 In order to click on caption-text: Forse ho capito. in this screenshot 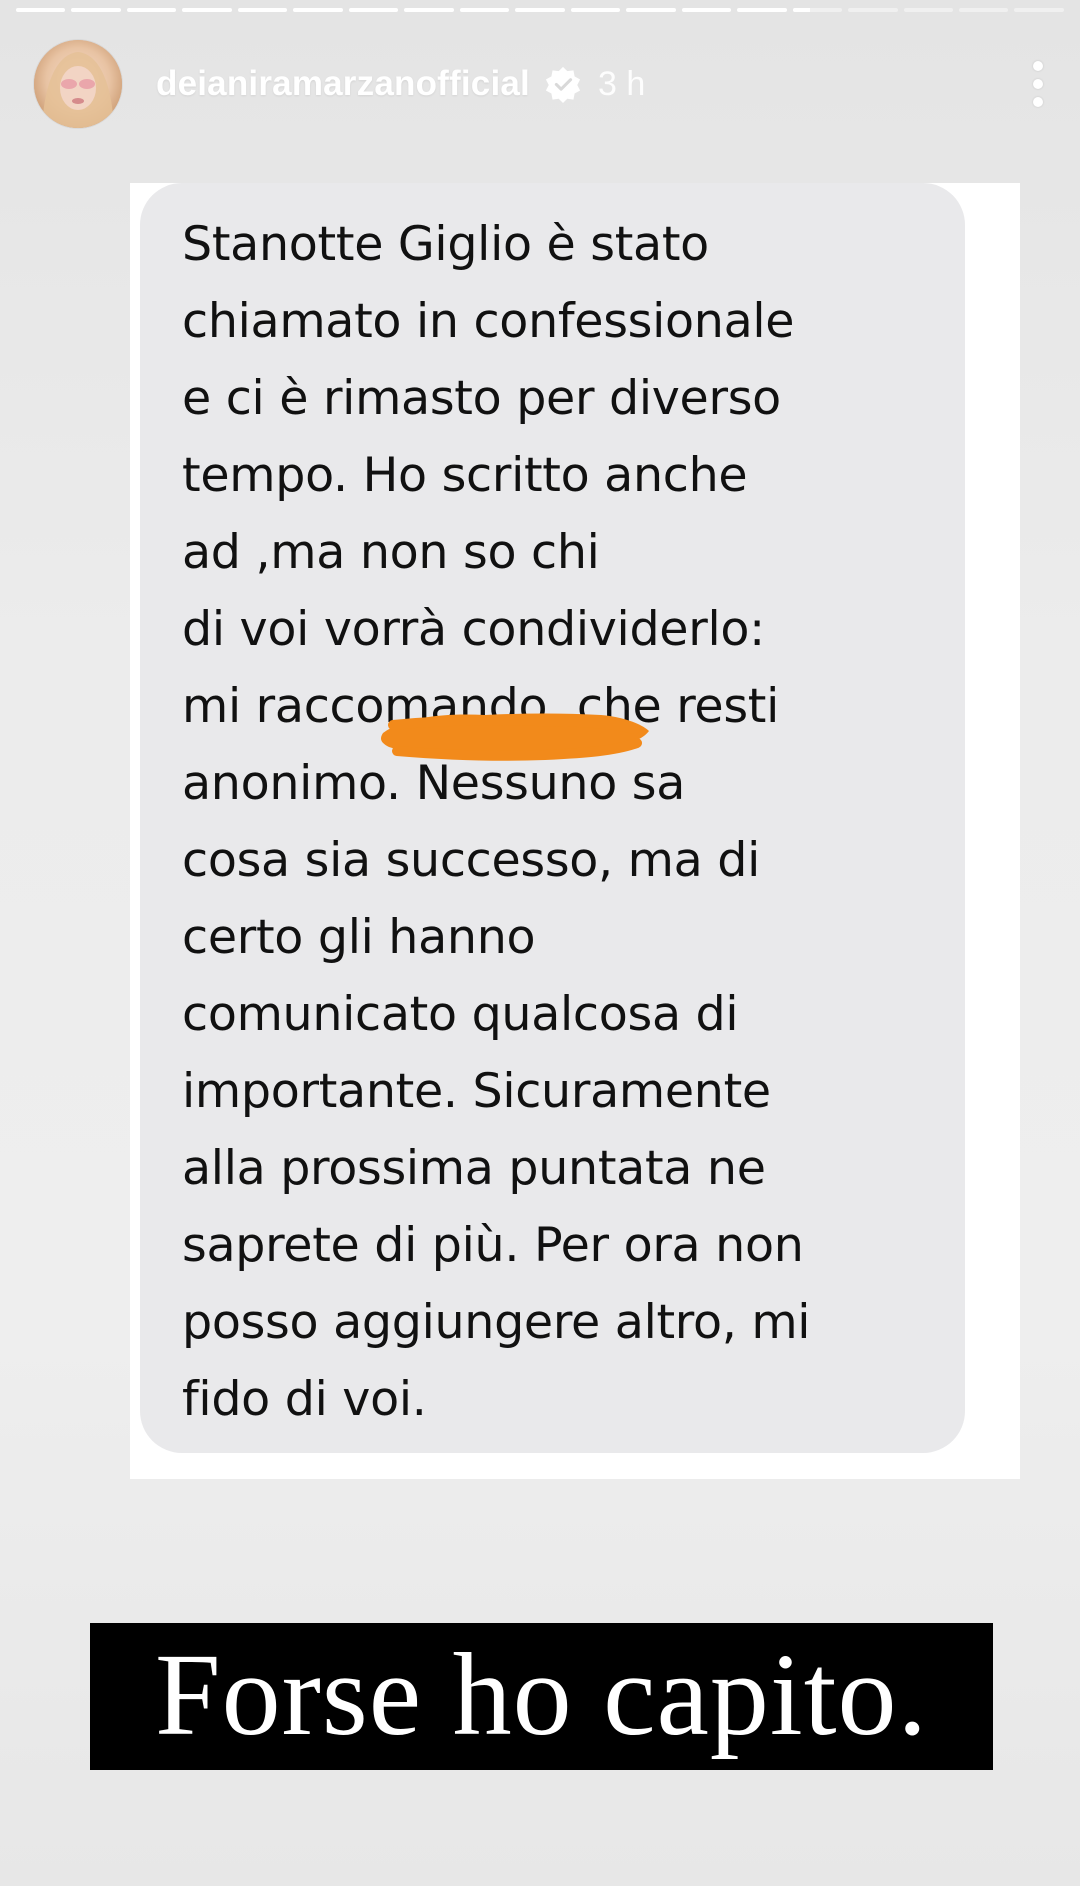, I will do `click(541, 1694)`.